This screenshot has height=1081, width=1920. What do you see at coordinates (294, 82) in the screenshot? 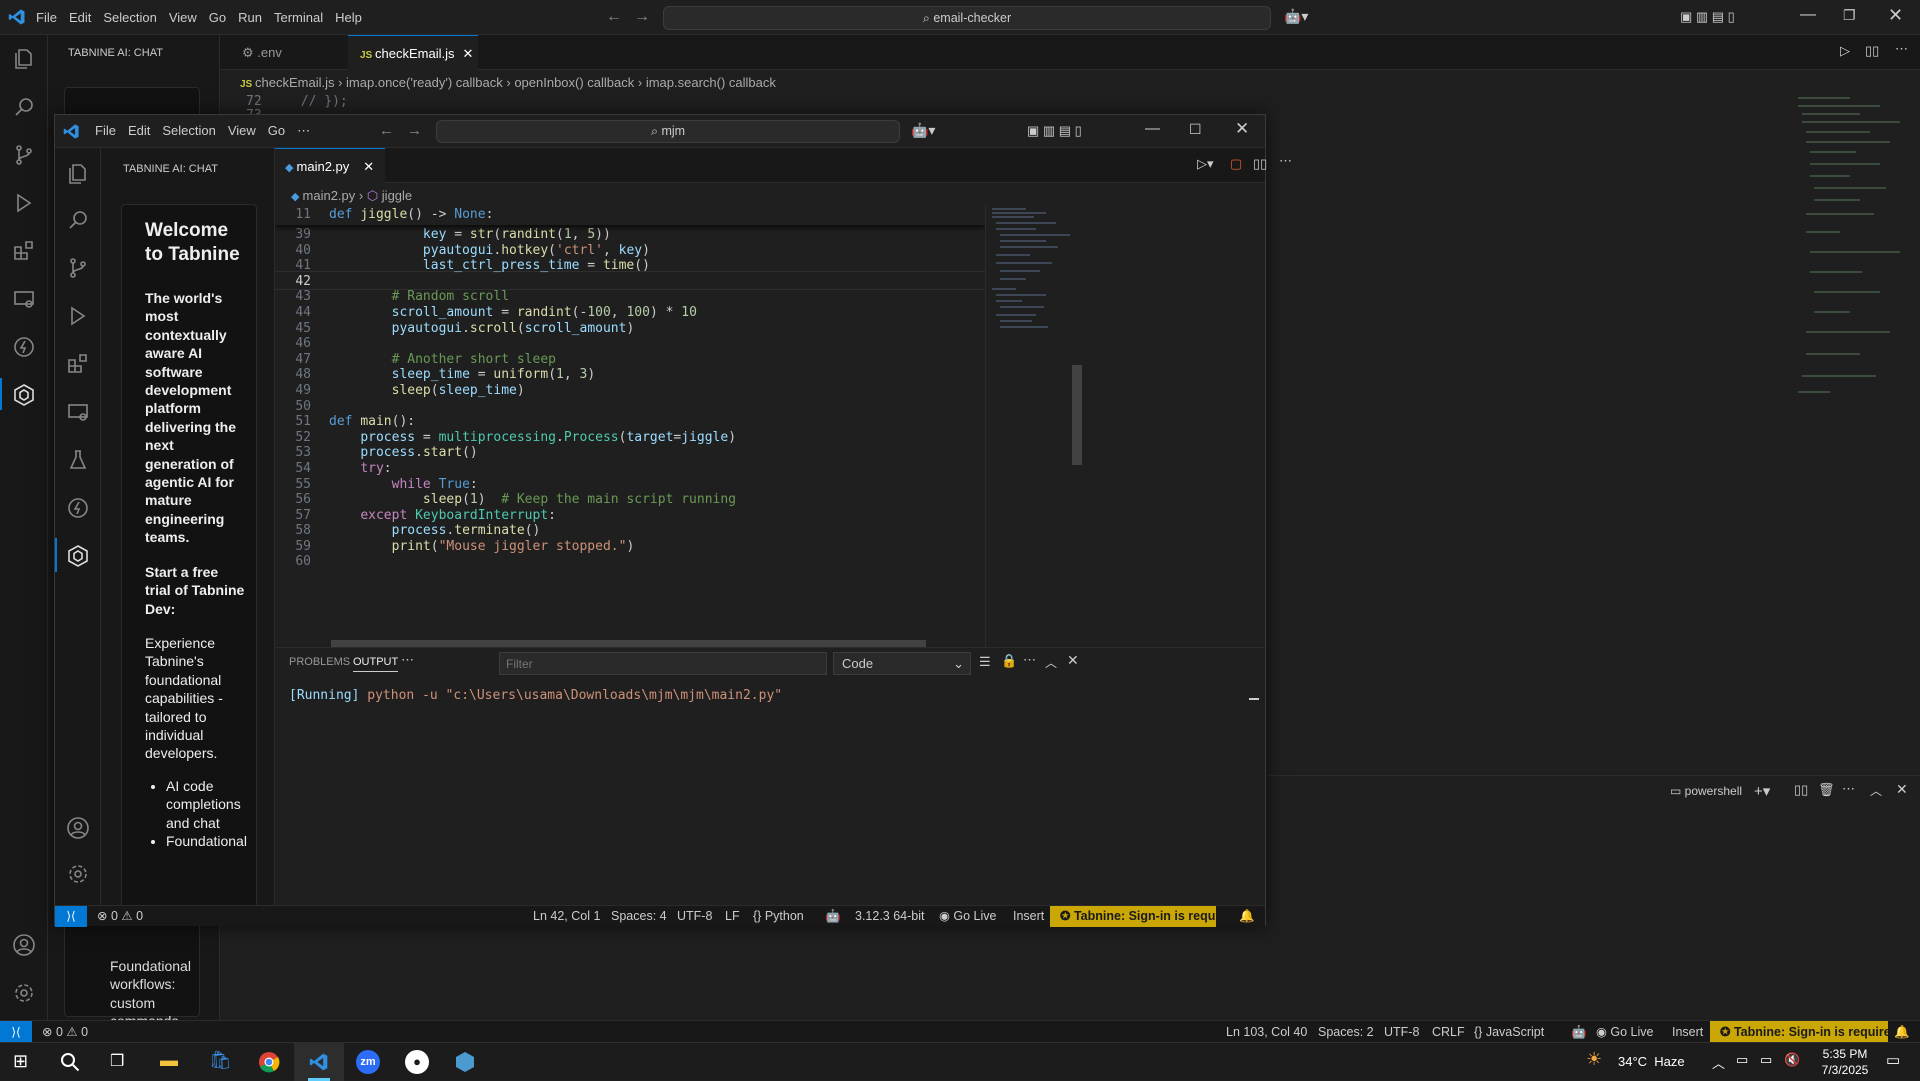
I see `breadcrumb-item: checkEmail.js` at bounding box center [294, 82].